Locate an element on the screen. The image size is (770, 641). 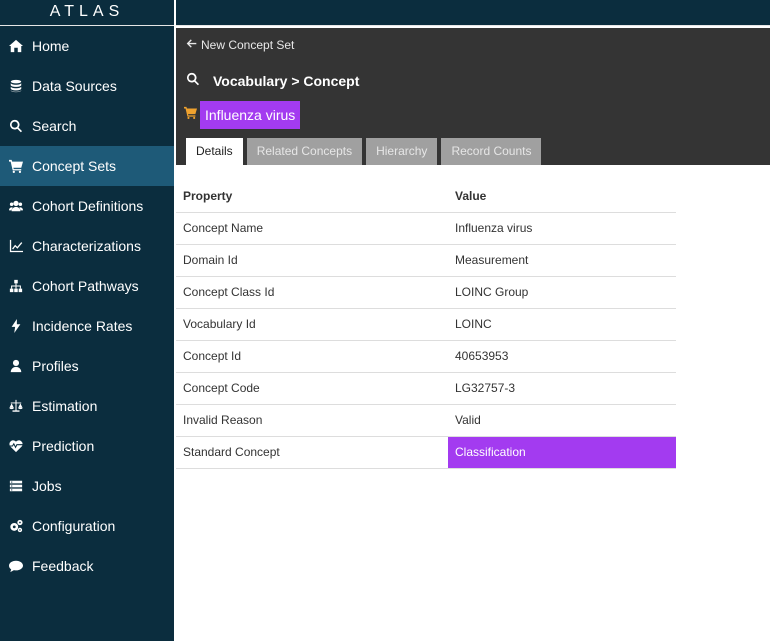
arrow-left-icon is located at coordinates (193, 45).